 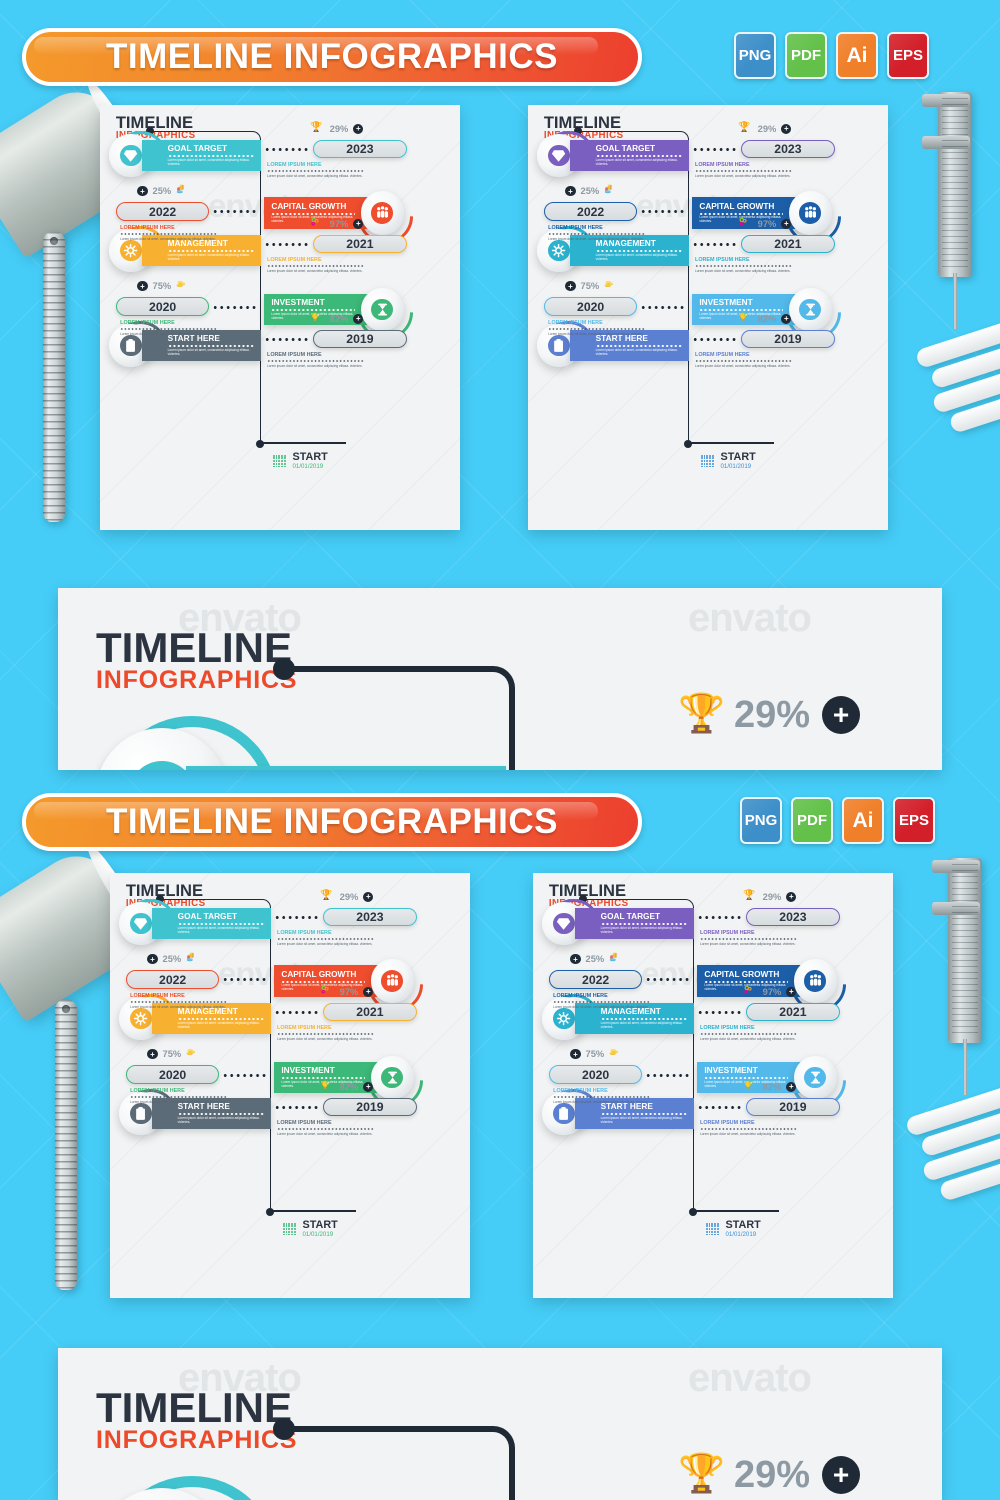 I want to click on metric-percent: 25%, so click(x=162, y=191).